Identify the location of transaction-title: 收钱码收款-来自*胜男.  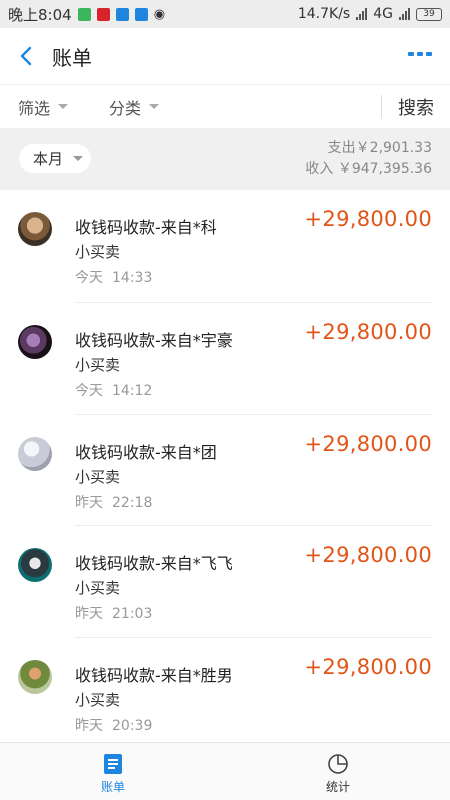
(154, 675).